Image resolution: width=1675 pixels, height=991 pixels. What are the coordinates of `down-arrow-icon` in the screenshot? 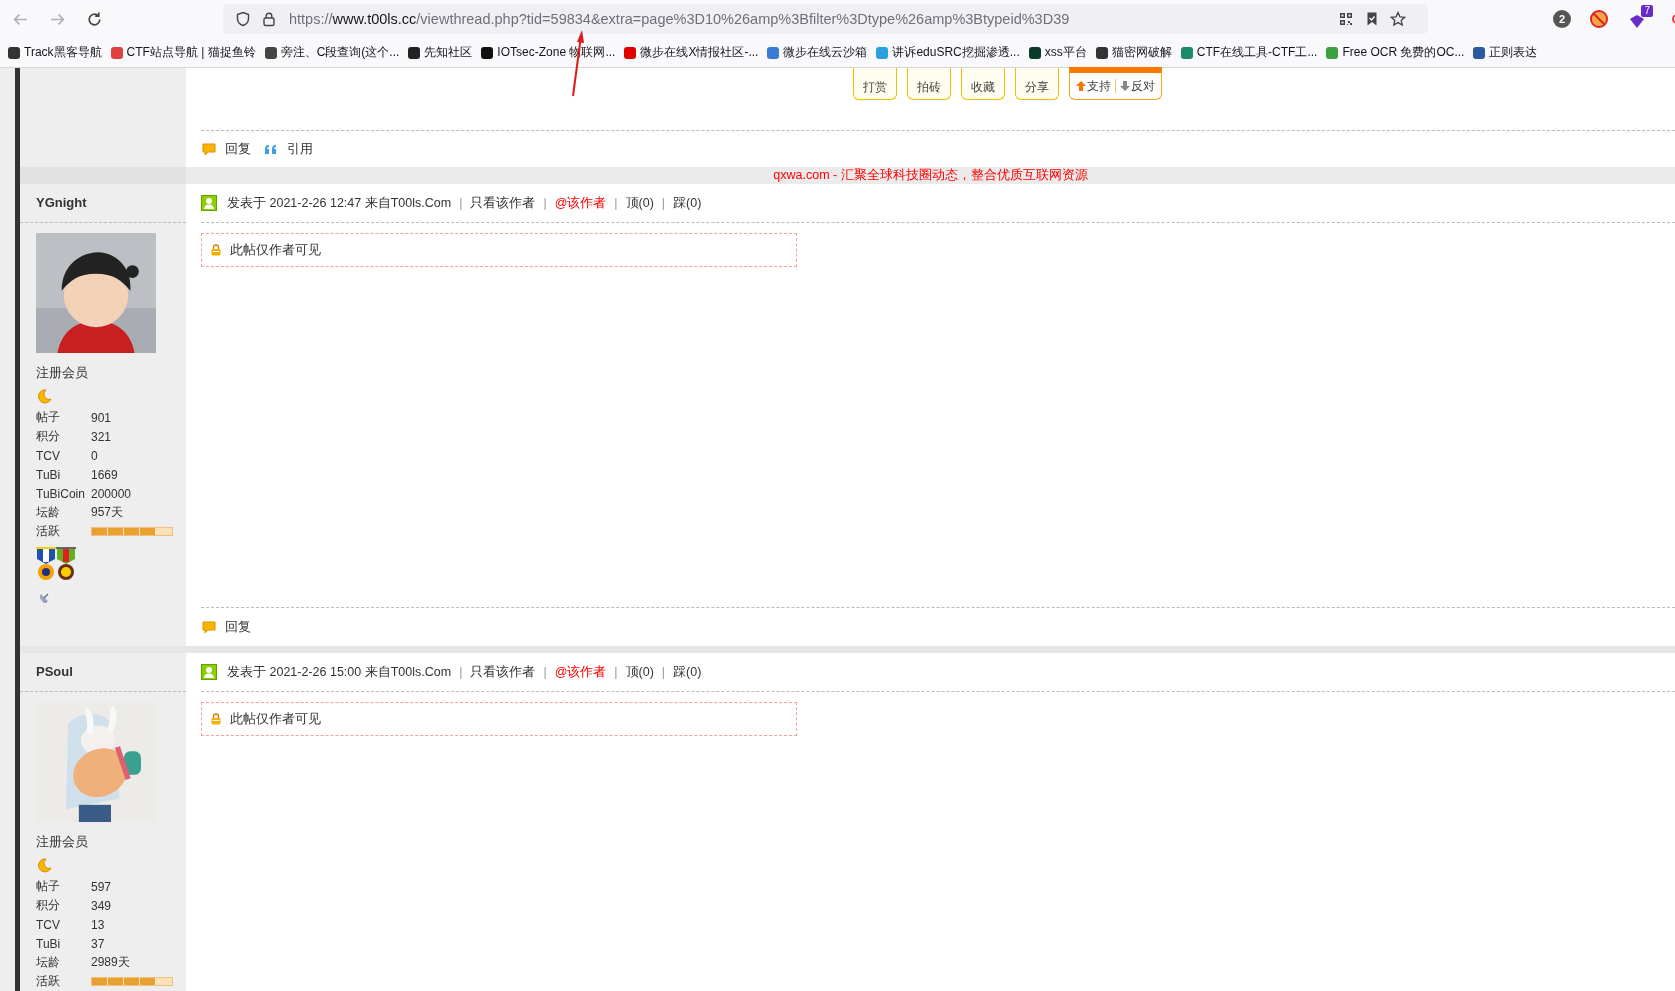 It's located at (1125, 86).